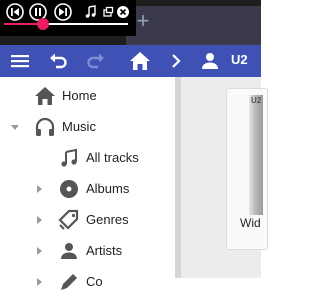  Describe the element at coordinates (63, 12) in the screenshot. I see `next-track-icon` at that location.